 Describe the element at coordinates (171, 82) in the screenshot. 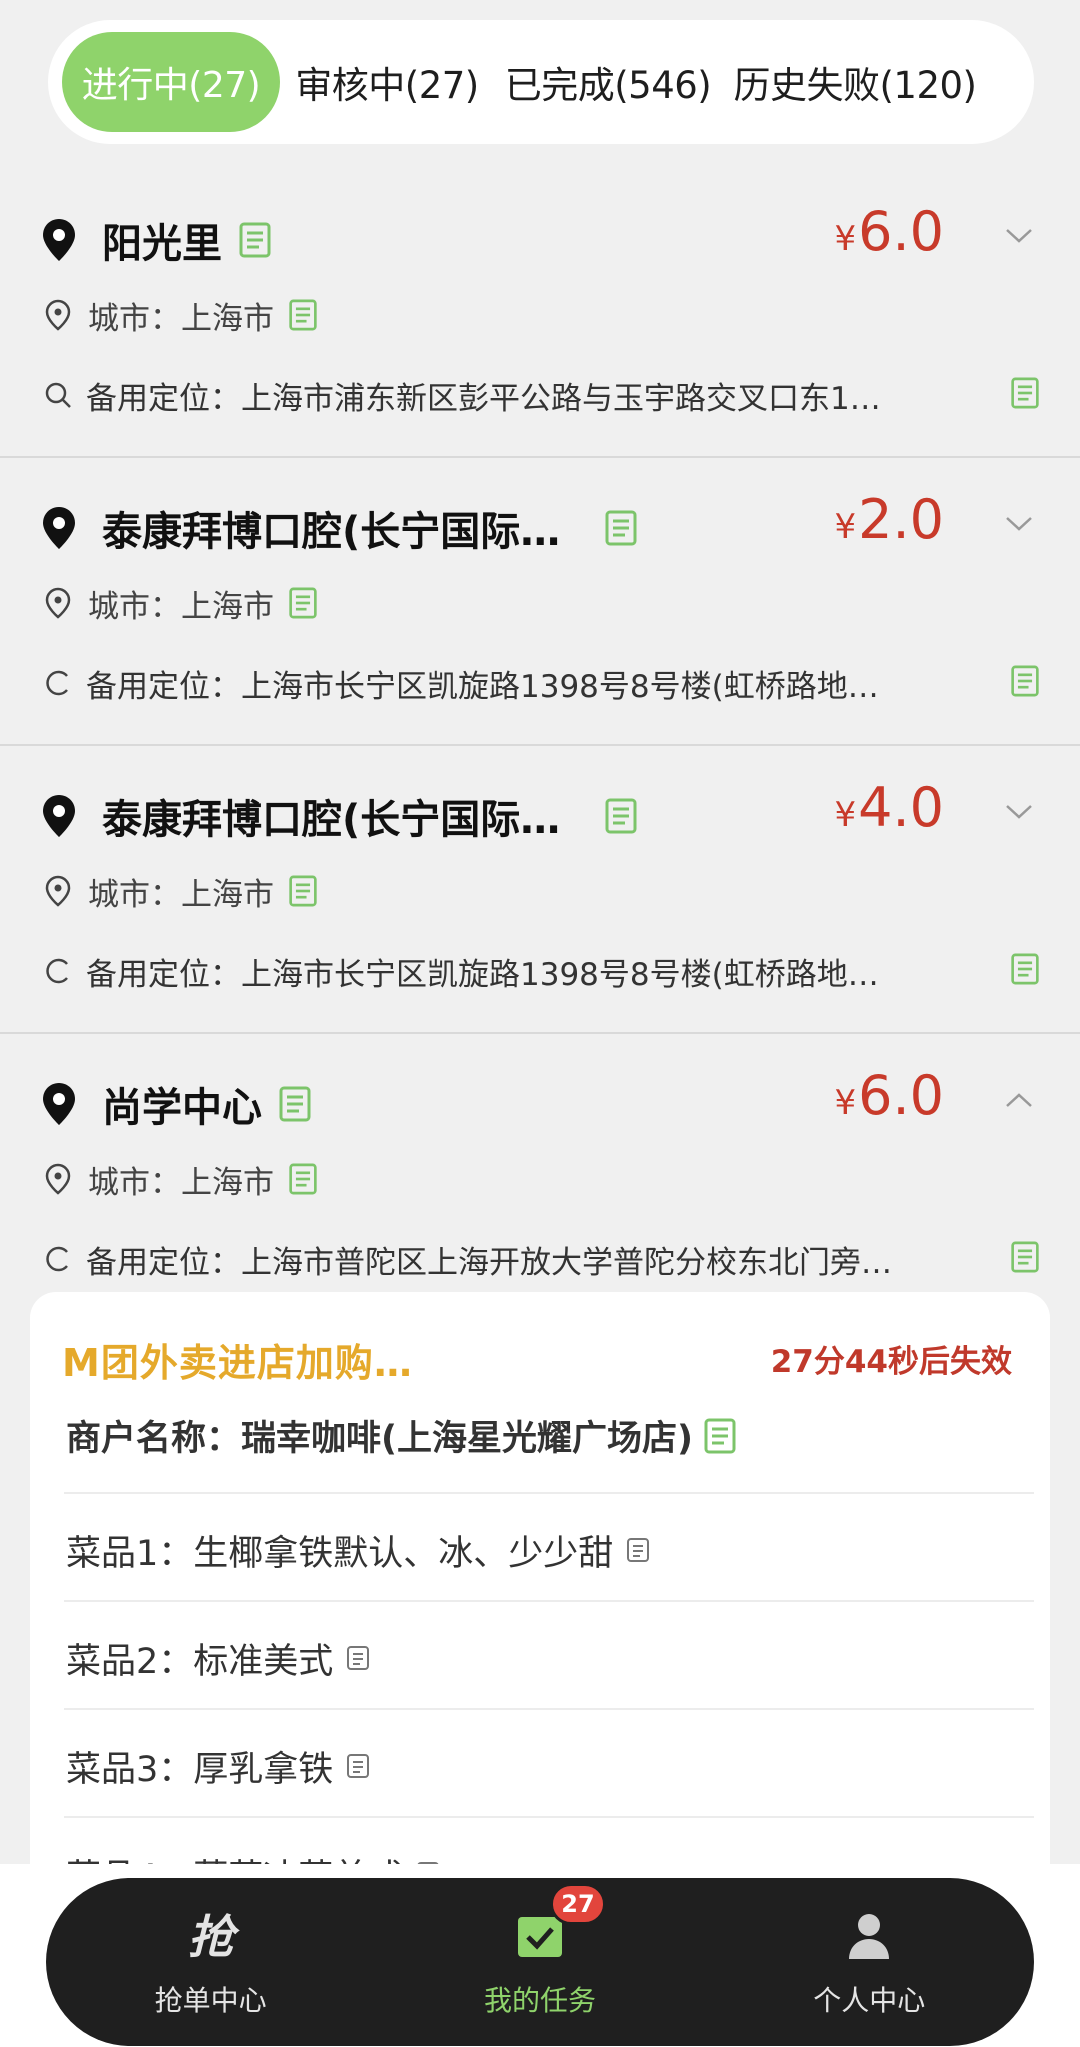

I see `tab-in-progress: 进行中(27)` at that location.